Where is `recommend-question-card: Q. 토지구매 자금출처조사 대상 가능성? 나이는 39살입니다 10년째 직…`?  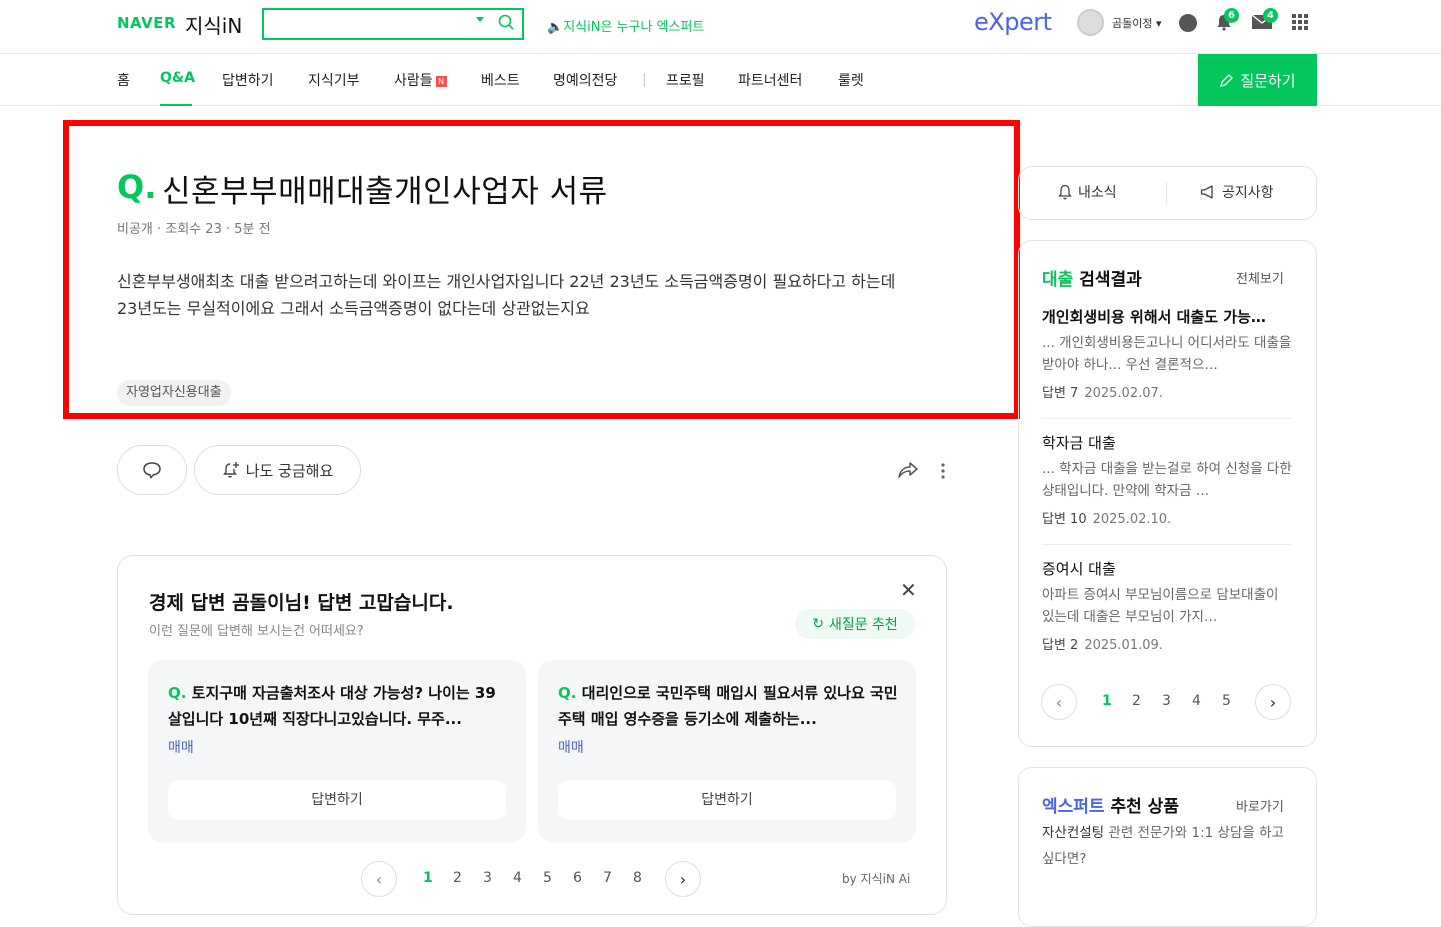 recommend-question-card: Q. 토지구매 자금출처조사 대상 가능성? 나이는 39살입니다 10년째 직… is located at coordinates (337, 751).